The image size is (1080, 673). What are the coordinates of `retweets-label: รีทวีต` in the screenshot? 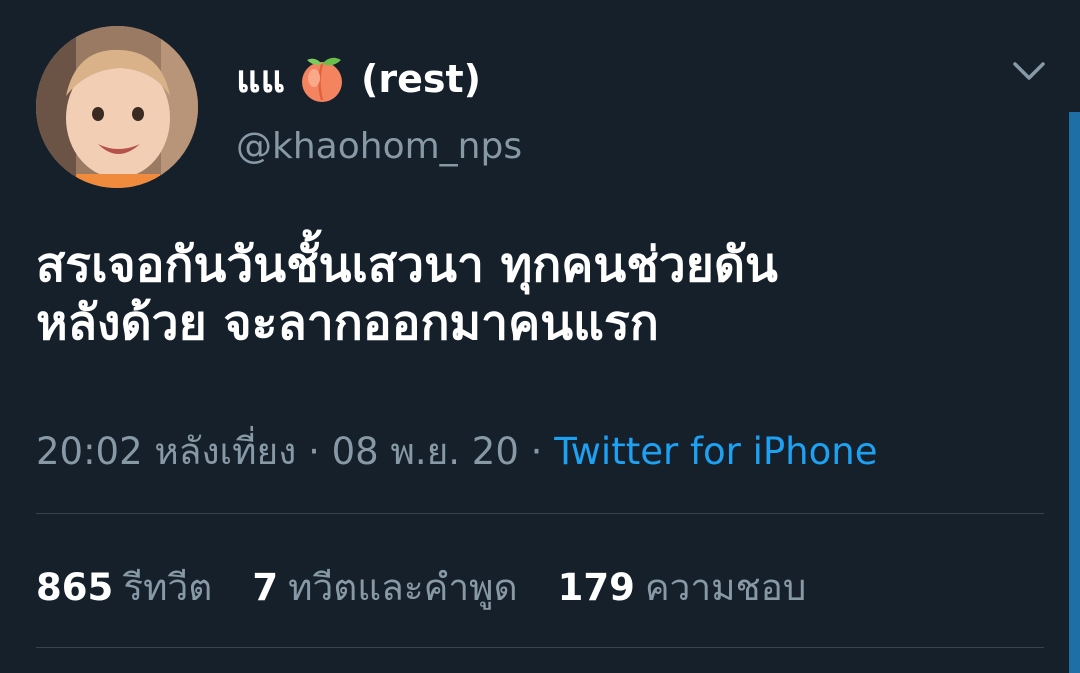 It's located at (168, 587).